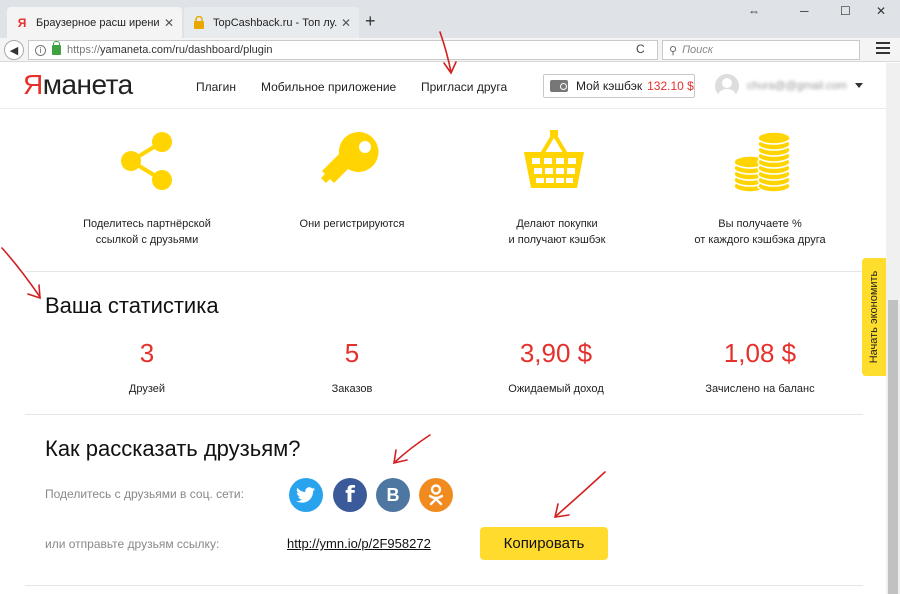  I want to click on stat-expected-income: 3,90 $ Ожидаемый доход, so click(556, 366).